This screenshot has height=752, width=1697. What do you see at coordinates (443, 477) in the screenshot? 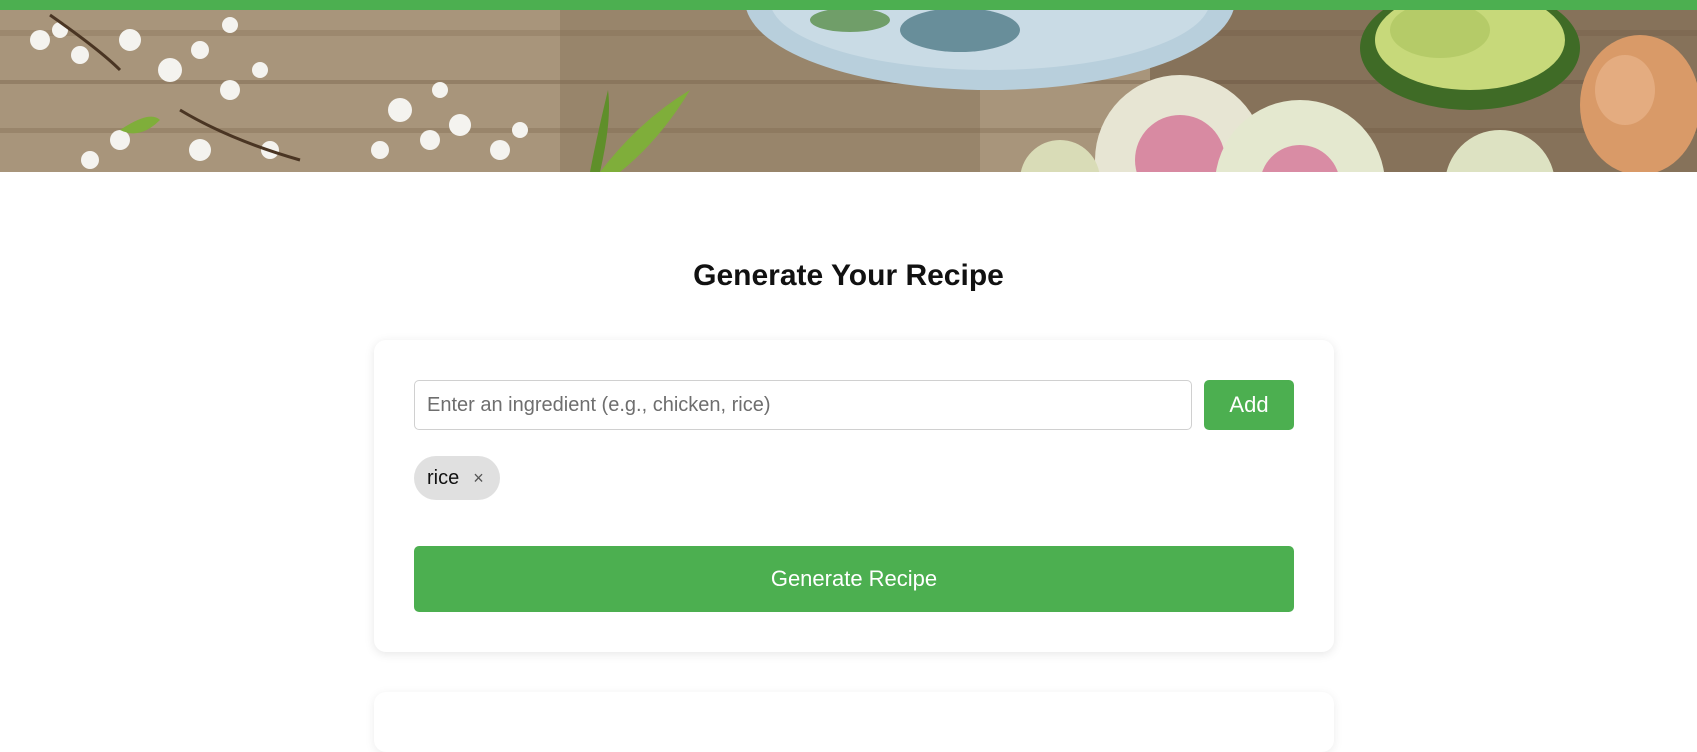
I see `ingredient-chip-label: rice` at bounding box center [443, 477].